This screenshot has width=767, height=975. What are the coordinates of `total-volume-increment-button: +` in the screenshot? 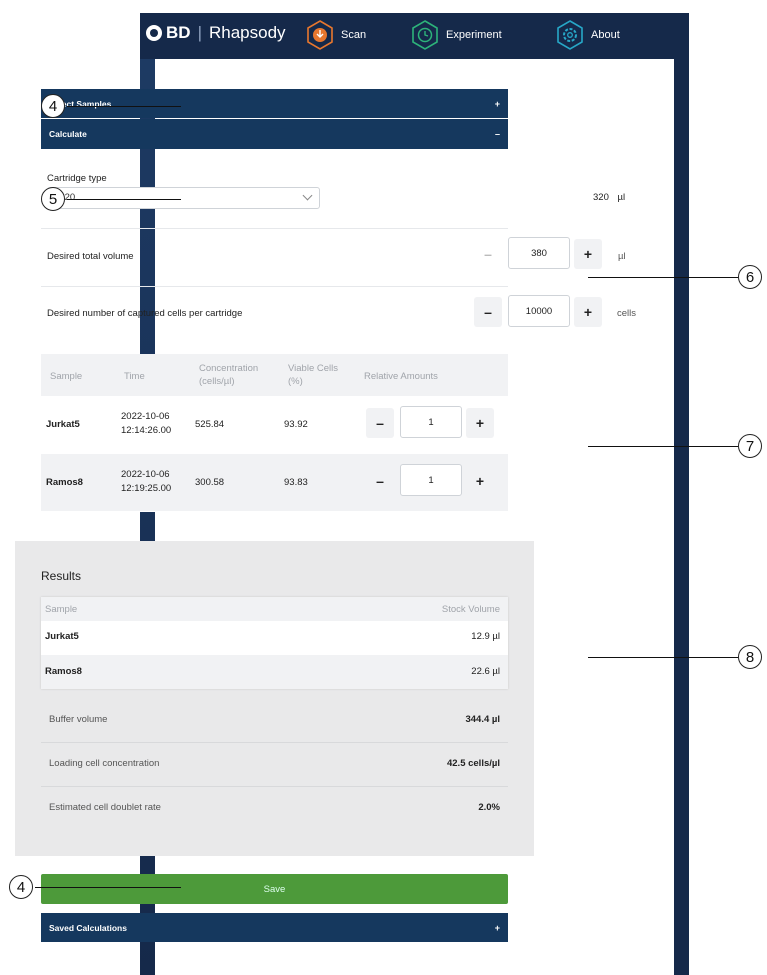 It's located at (588, 254).